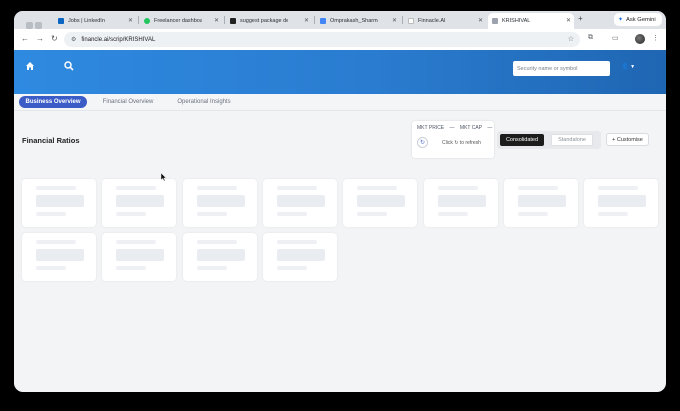  Describe the element at coordinates (53, 102) in the screenshot. I see `tab-business-overview: Business Overview` at that location.